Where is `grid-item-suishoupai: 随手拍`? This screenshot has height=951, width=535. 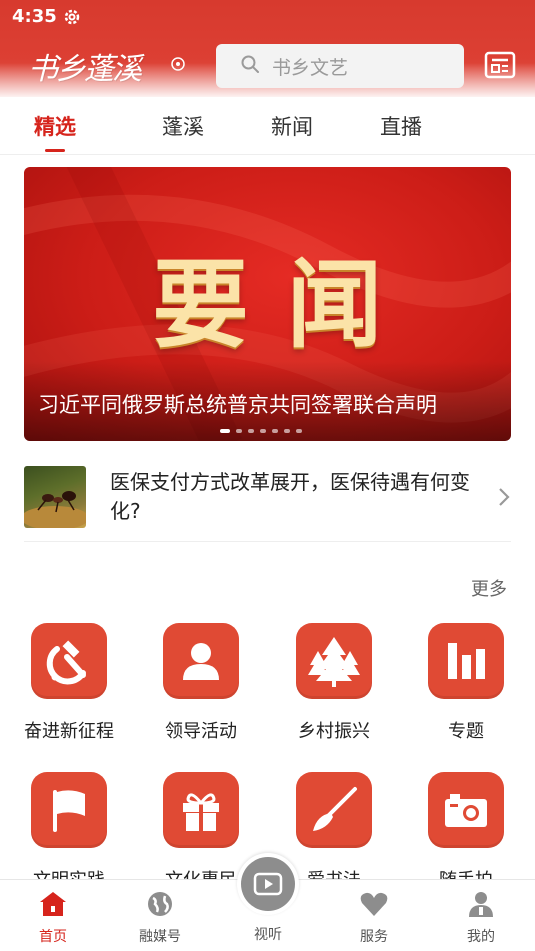 grid-item-suishoupai: 随手拍 is located at coordinates (466, 832).